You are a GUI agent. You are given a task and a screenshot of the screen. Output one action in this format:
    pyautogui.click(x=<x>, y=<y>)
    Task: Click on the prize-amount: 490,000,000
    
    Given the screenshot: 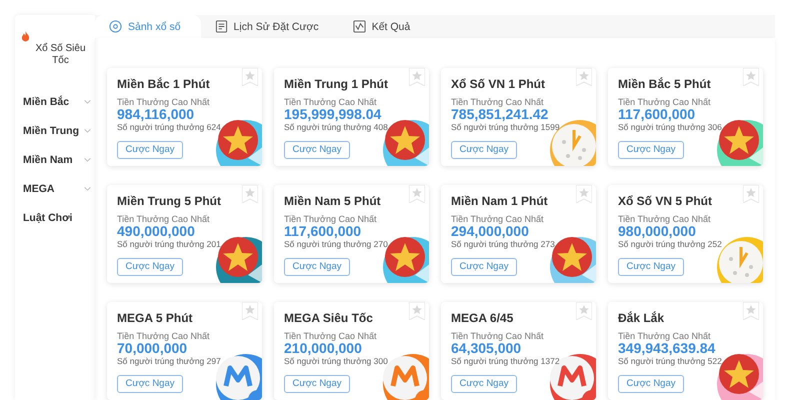 What is the action you would take?
    pyautogui.click(x=156, y=231)
    